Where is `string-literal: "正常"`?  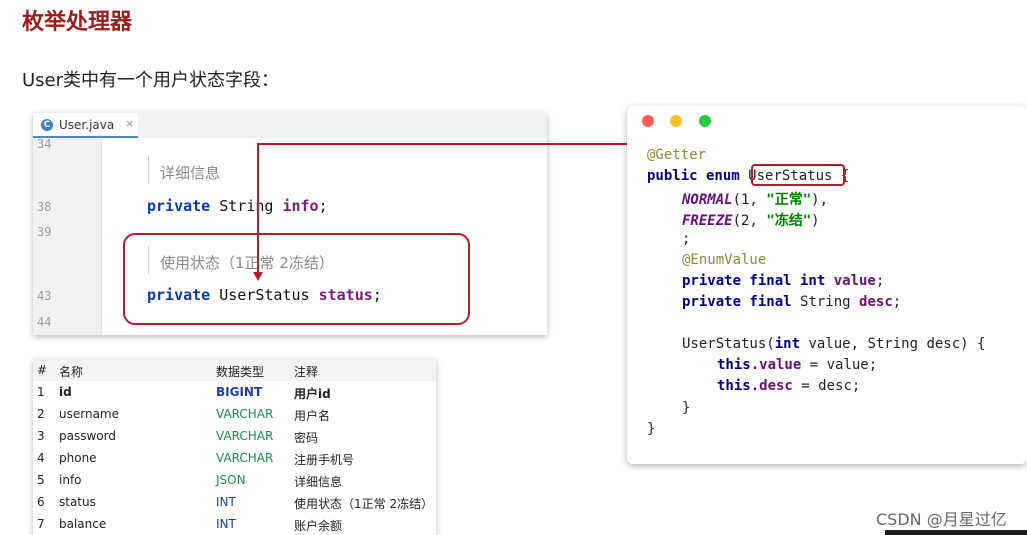 string-literal: "正常" is located at coordinates (789, 200).